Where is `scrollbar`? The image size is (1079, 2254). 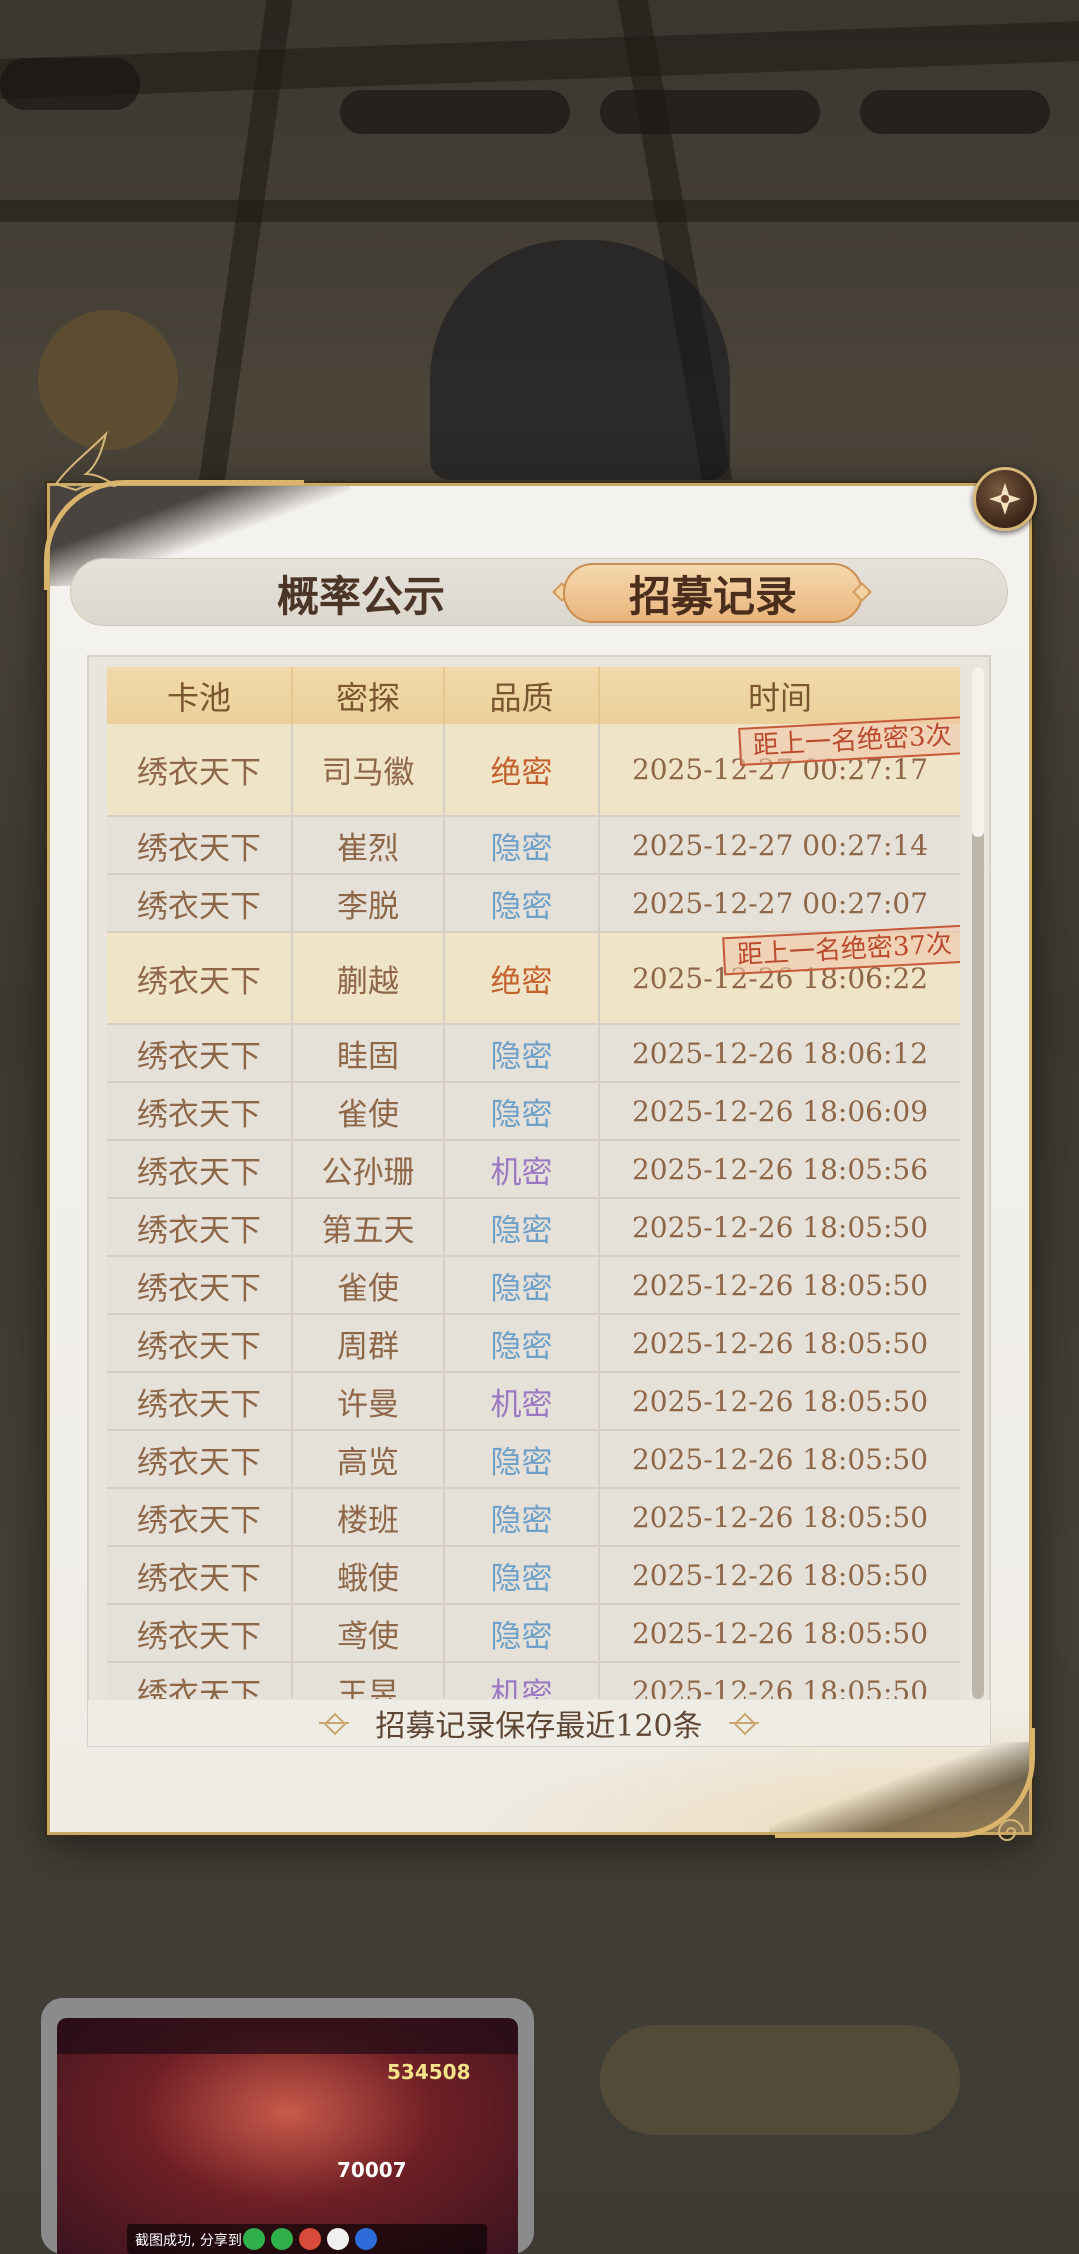 scrollbar is located at coordinates (978, 1183).